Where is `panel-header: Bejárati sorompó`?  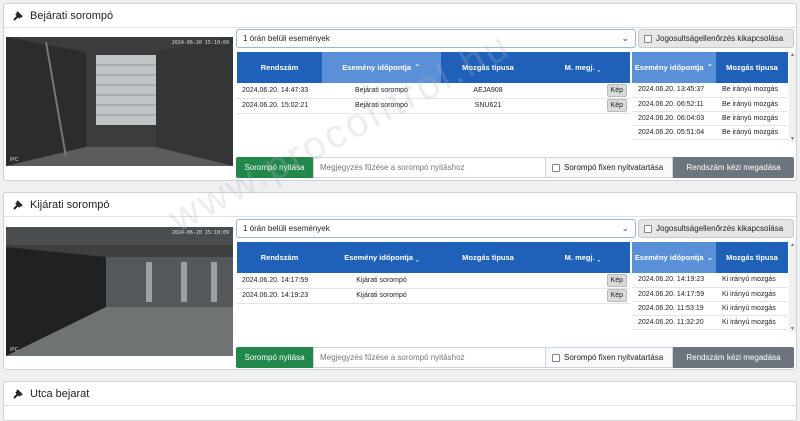
panel-header: Bejárati sorompó is located at coordinates (400, 16).